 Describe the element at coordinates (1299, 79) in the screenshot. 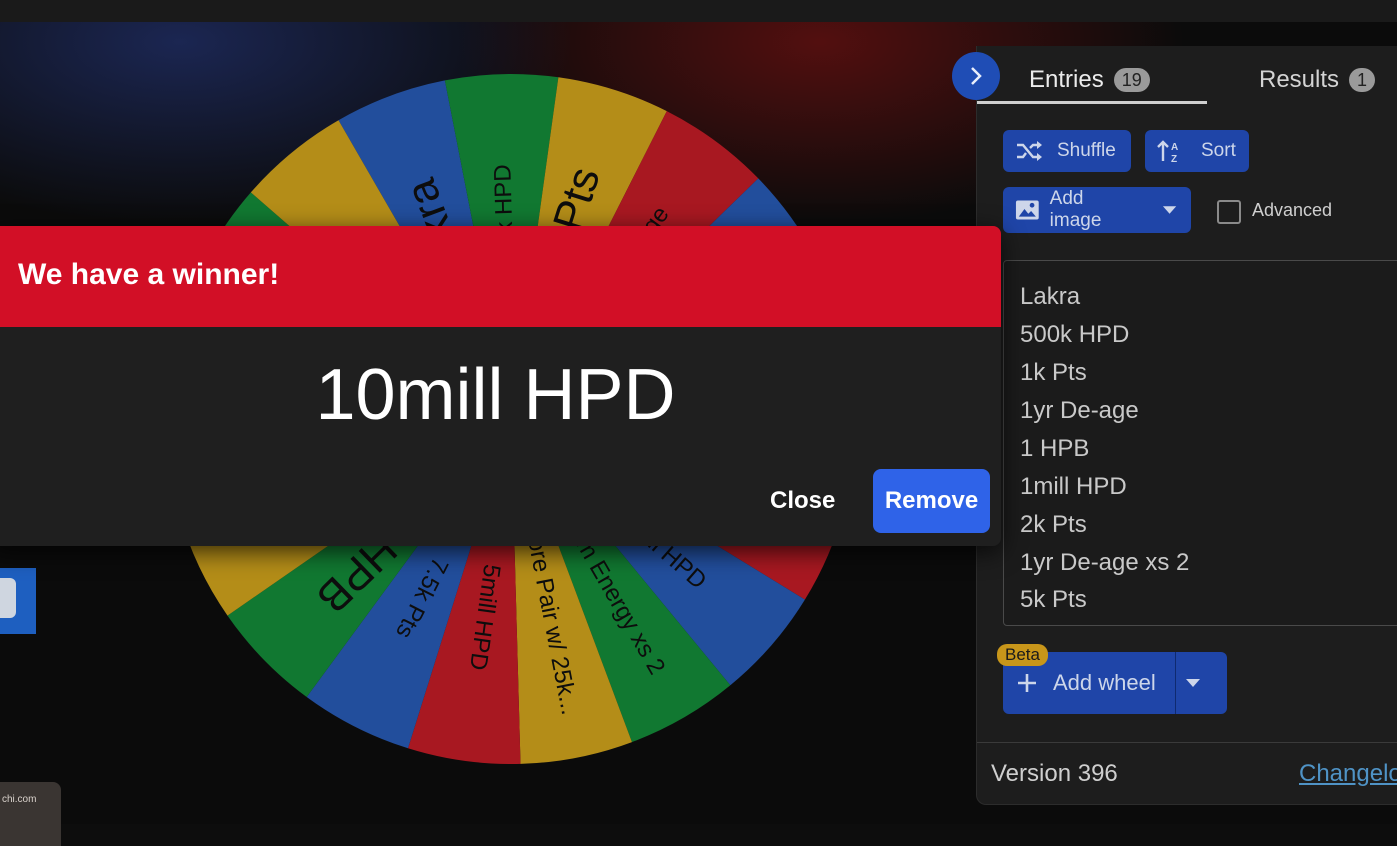

I see `tab-results-label: Results` at that location.